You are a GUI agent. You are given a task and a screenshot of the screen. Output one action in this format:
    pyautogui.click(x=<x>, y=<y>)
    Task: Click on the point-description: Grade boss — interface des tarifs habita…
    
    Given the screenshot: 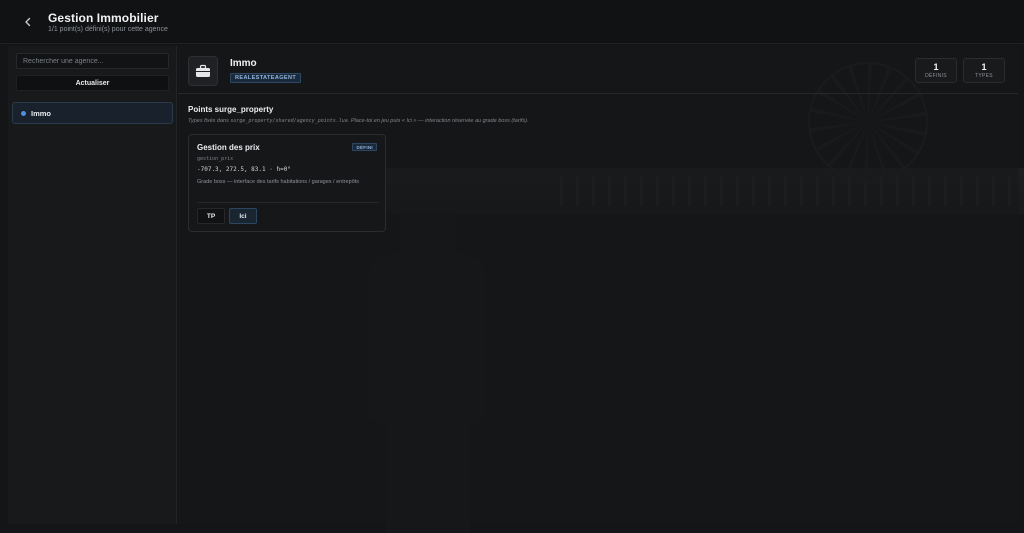 What is the action you would take?
    pyautogui.click(x=278, y=182)
    